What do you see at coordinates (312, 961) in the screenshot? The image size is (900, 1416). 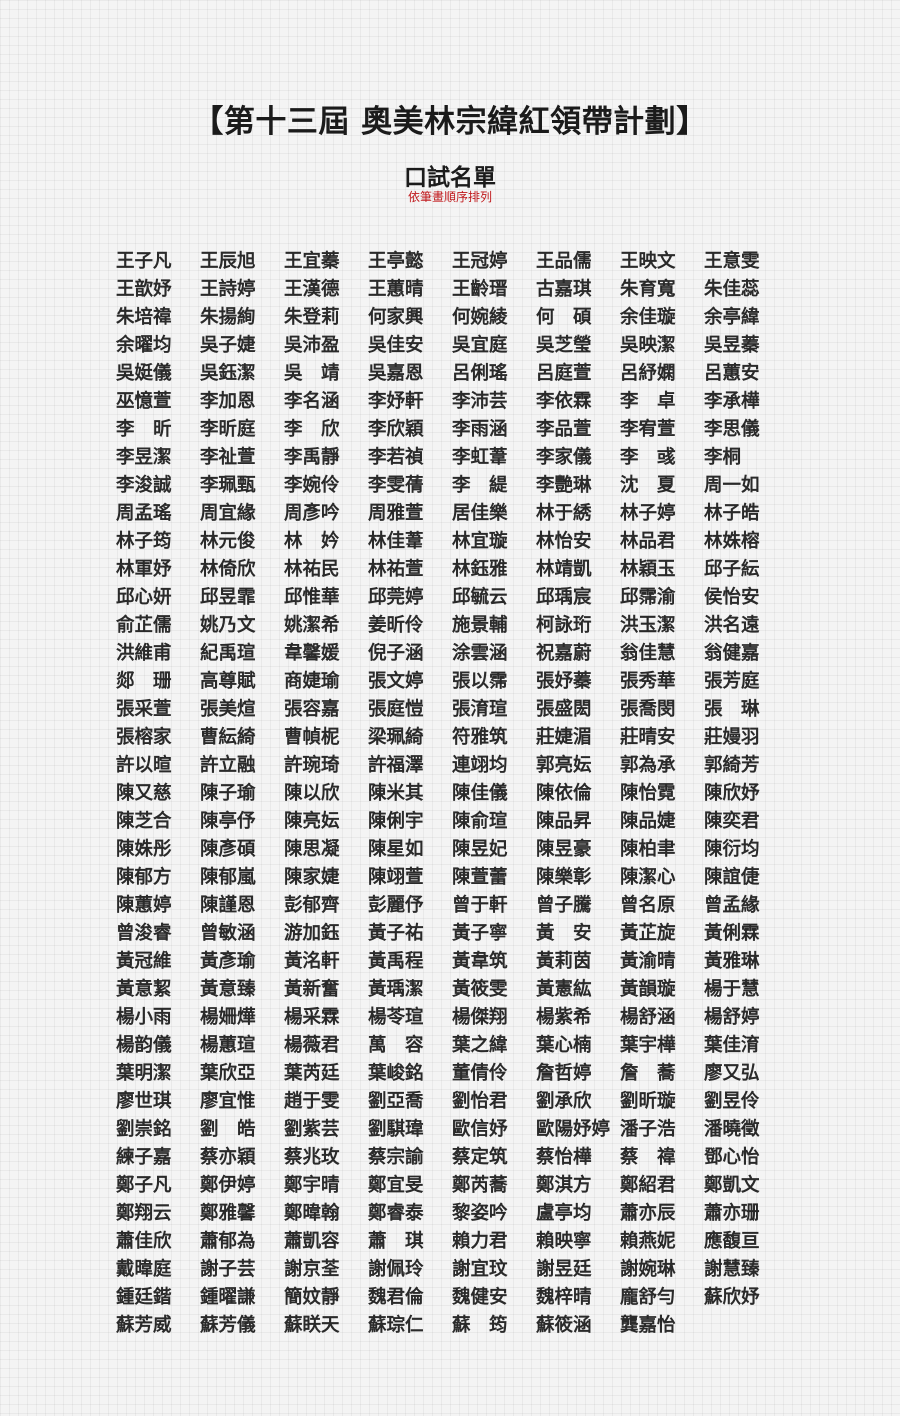 I see `candidate-name: 黃洺軒` at bounding box center [312, 961].